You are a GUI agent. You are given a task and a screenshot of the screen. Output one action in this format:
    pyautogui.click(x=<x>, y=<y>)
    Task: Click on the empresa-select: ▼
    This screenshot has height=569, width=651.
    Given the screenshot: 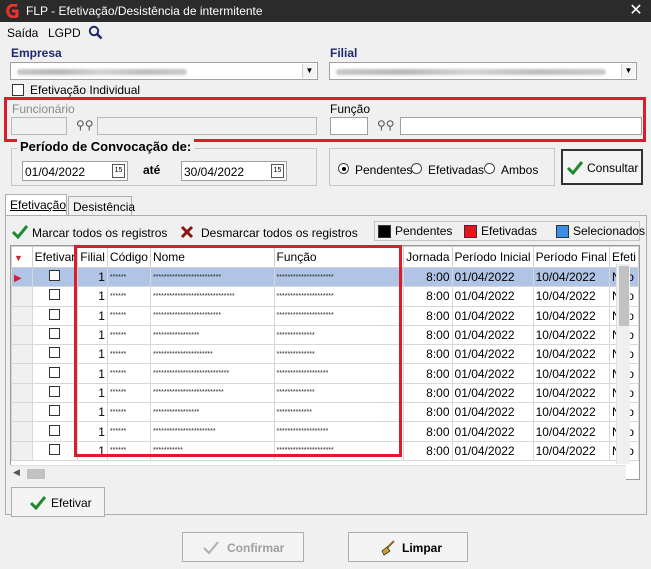 What is the action you would take?
    pyautogui.click(x=164, y=71)
    